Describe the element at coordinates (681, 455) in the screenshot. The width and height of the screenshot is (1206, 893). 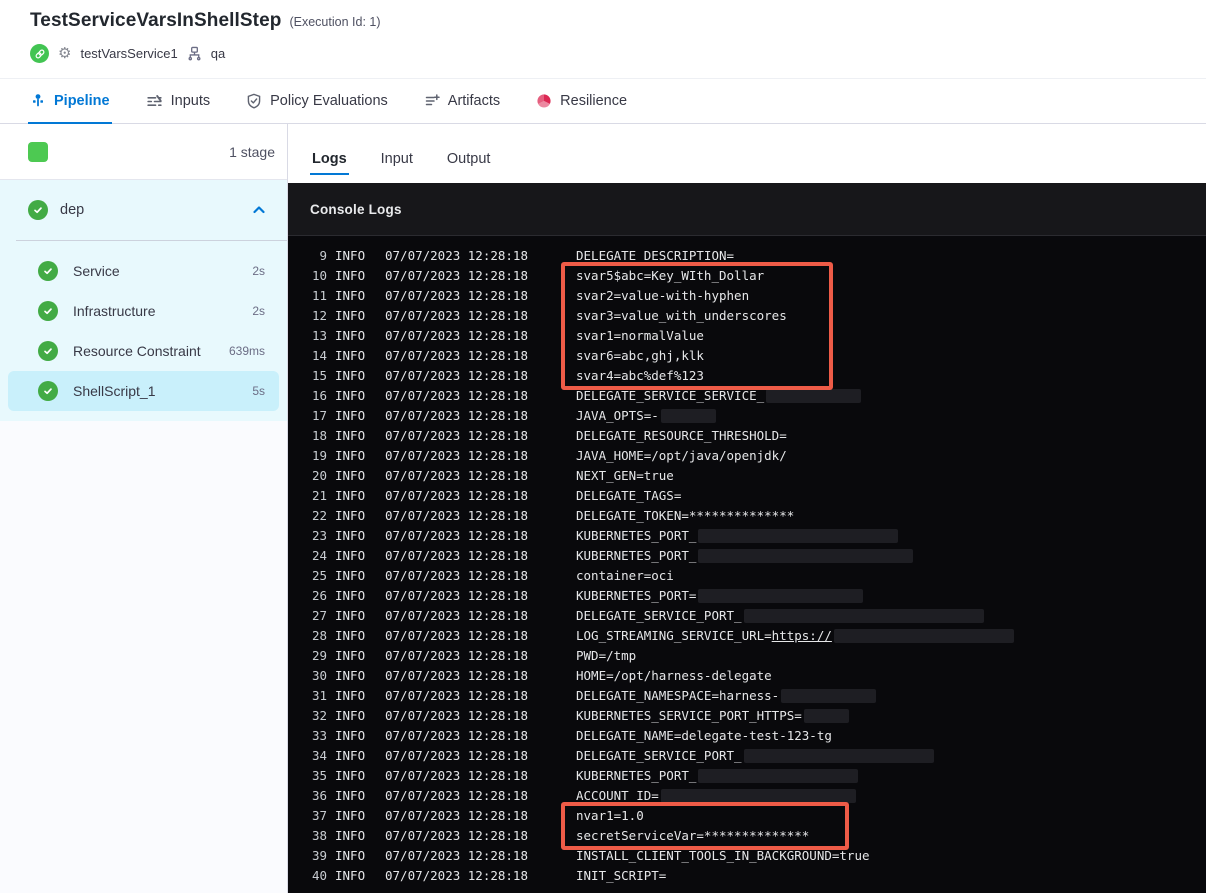
I see `log-text: JAVA_HOME=/opt/java/openjdk/` at that location.